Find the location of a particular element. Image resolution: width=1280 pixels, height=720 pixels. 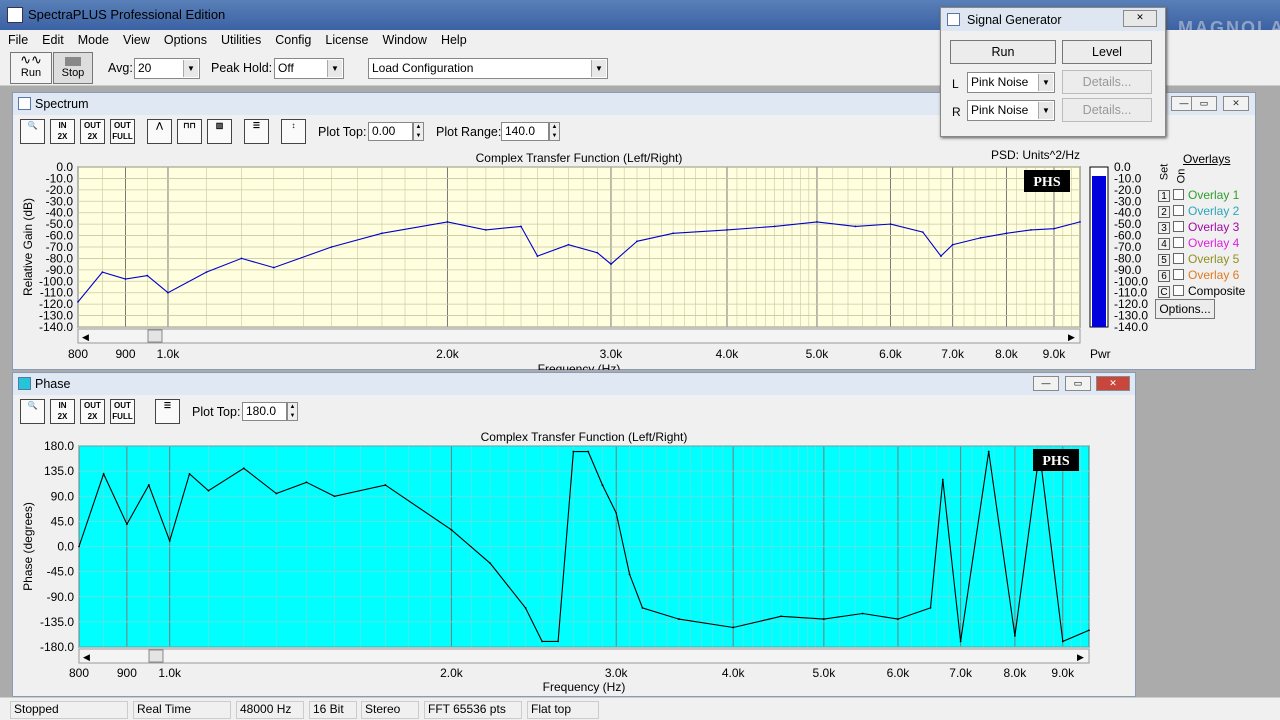

x-tick-label: 2.0k is located at coordinates (452, 673).